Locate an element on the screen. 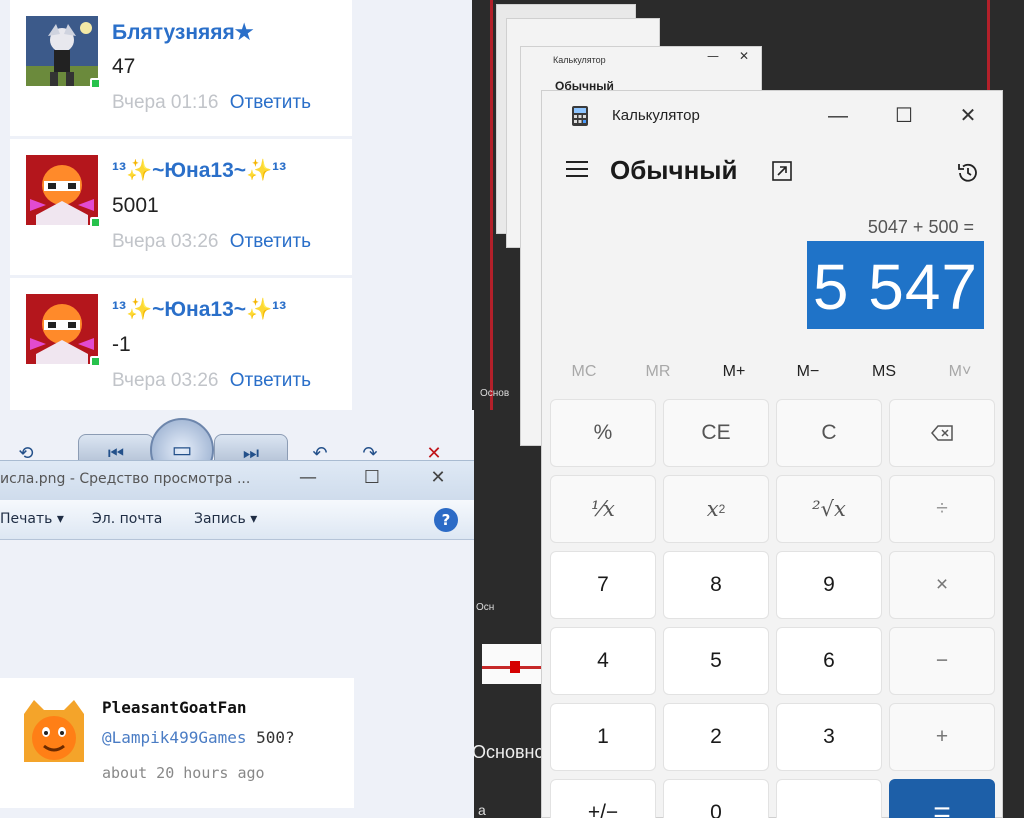 Image resolution: width=1024 pixels, height=818 pixels. clear-entry-button: CE is located at coordinates (716, 433).